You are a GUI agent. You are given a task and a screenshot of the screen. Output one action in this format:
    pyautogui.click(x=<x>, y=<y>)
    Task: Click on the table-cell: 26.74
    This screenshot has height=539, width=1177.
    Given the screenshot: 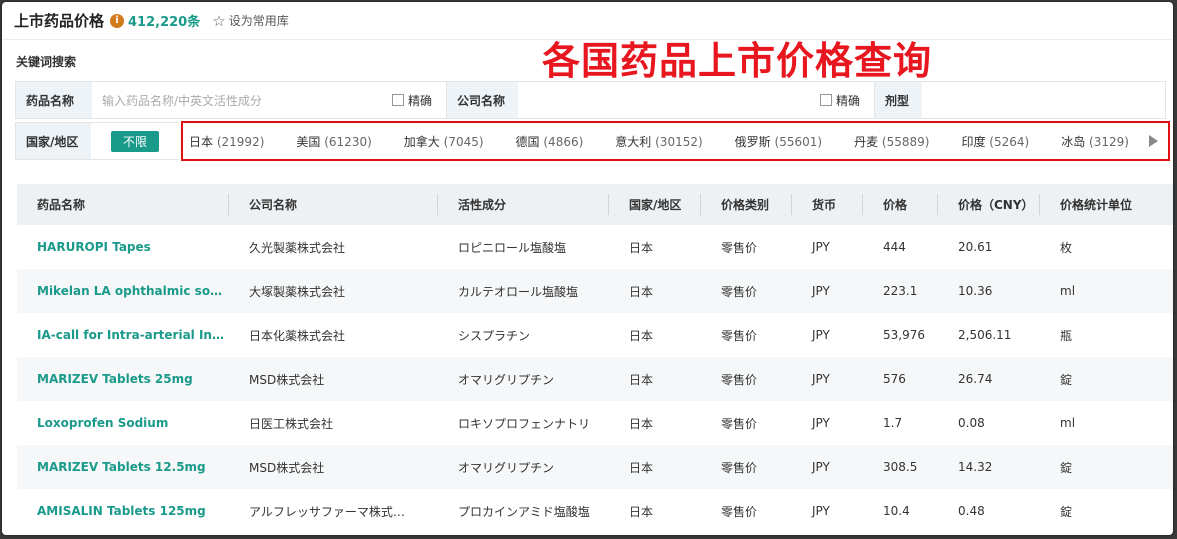 What is the action you would take?
    pyautogui.click(x=975, y=379)
    